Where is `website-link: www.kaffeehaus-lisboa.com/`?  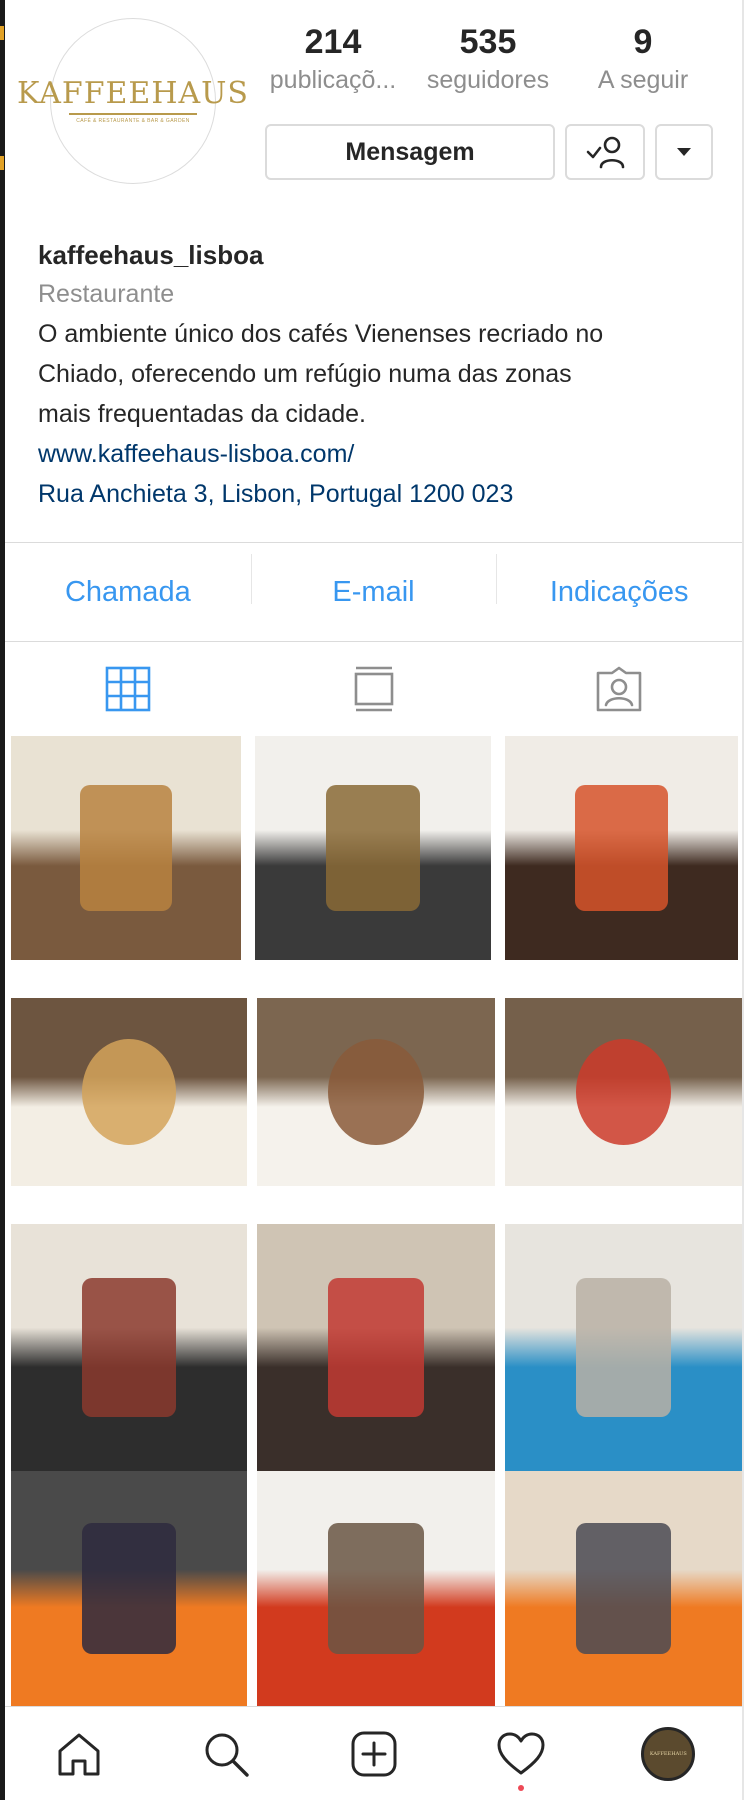
website-link: www.kaffeehaus-lisboa.com/ is located at coordinates (378, 454).